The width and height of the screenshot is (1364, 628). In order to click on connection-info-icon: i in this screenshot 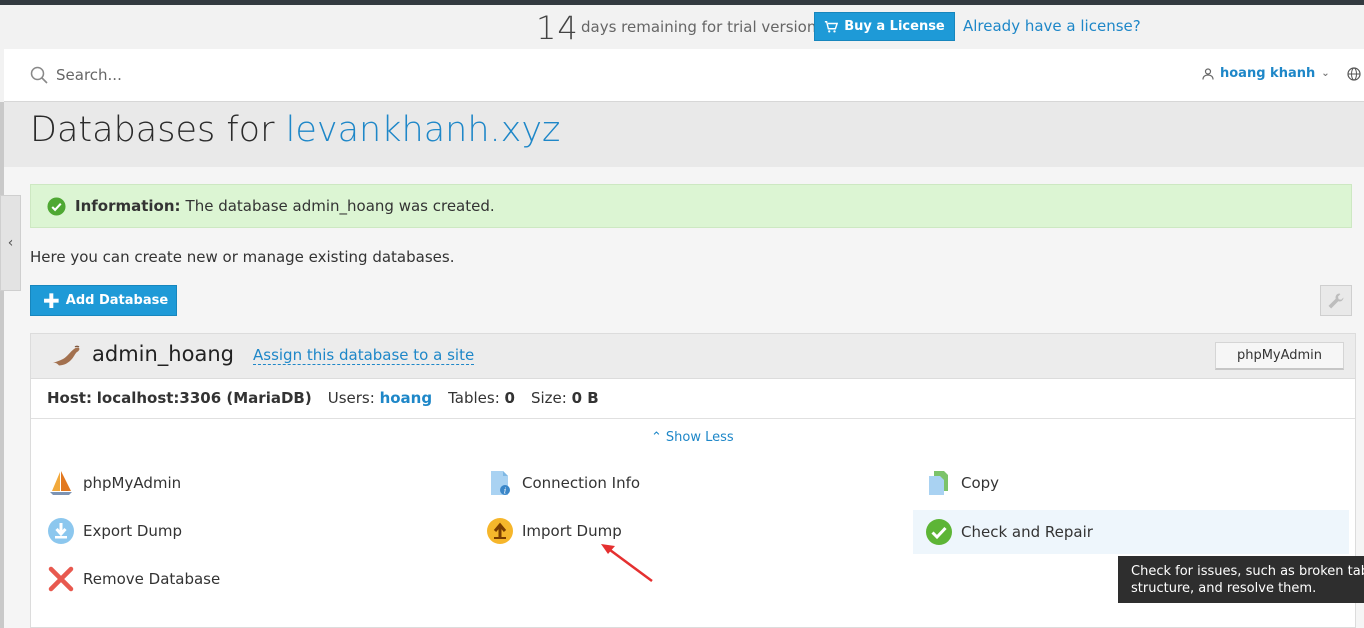, I will do `click(500, 483)`.